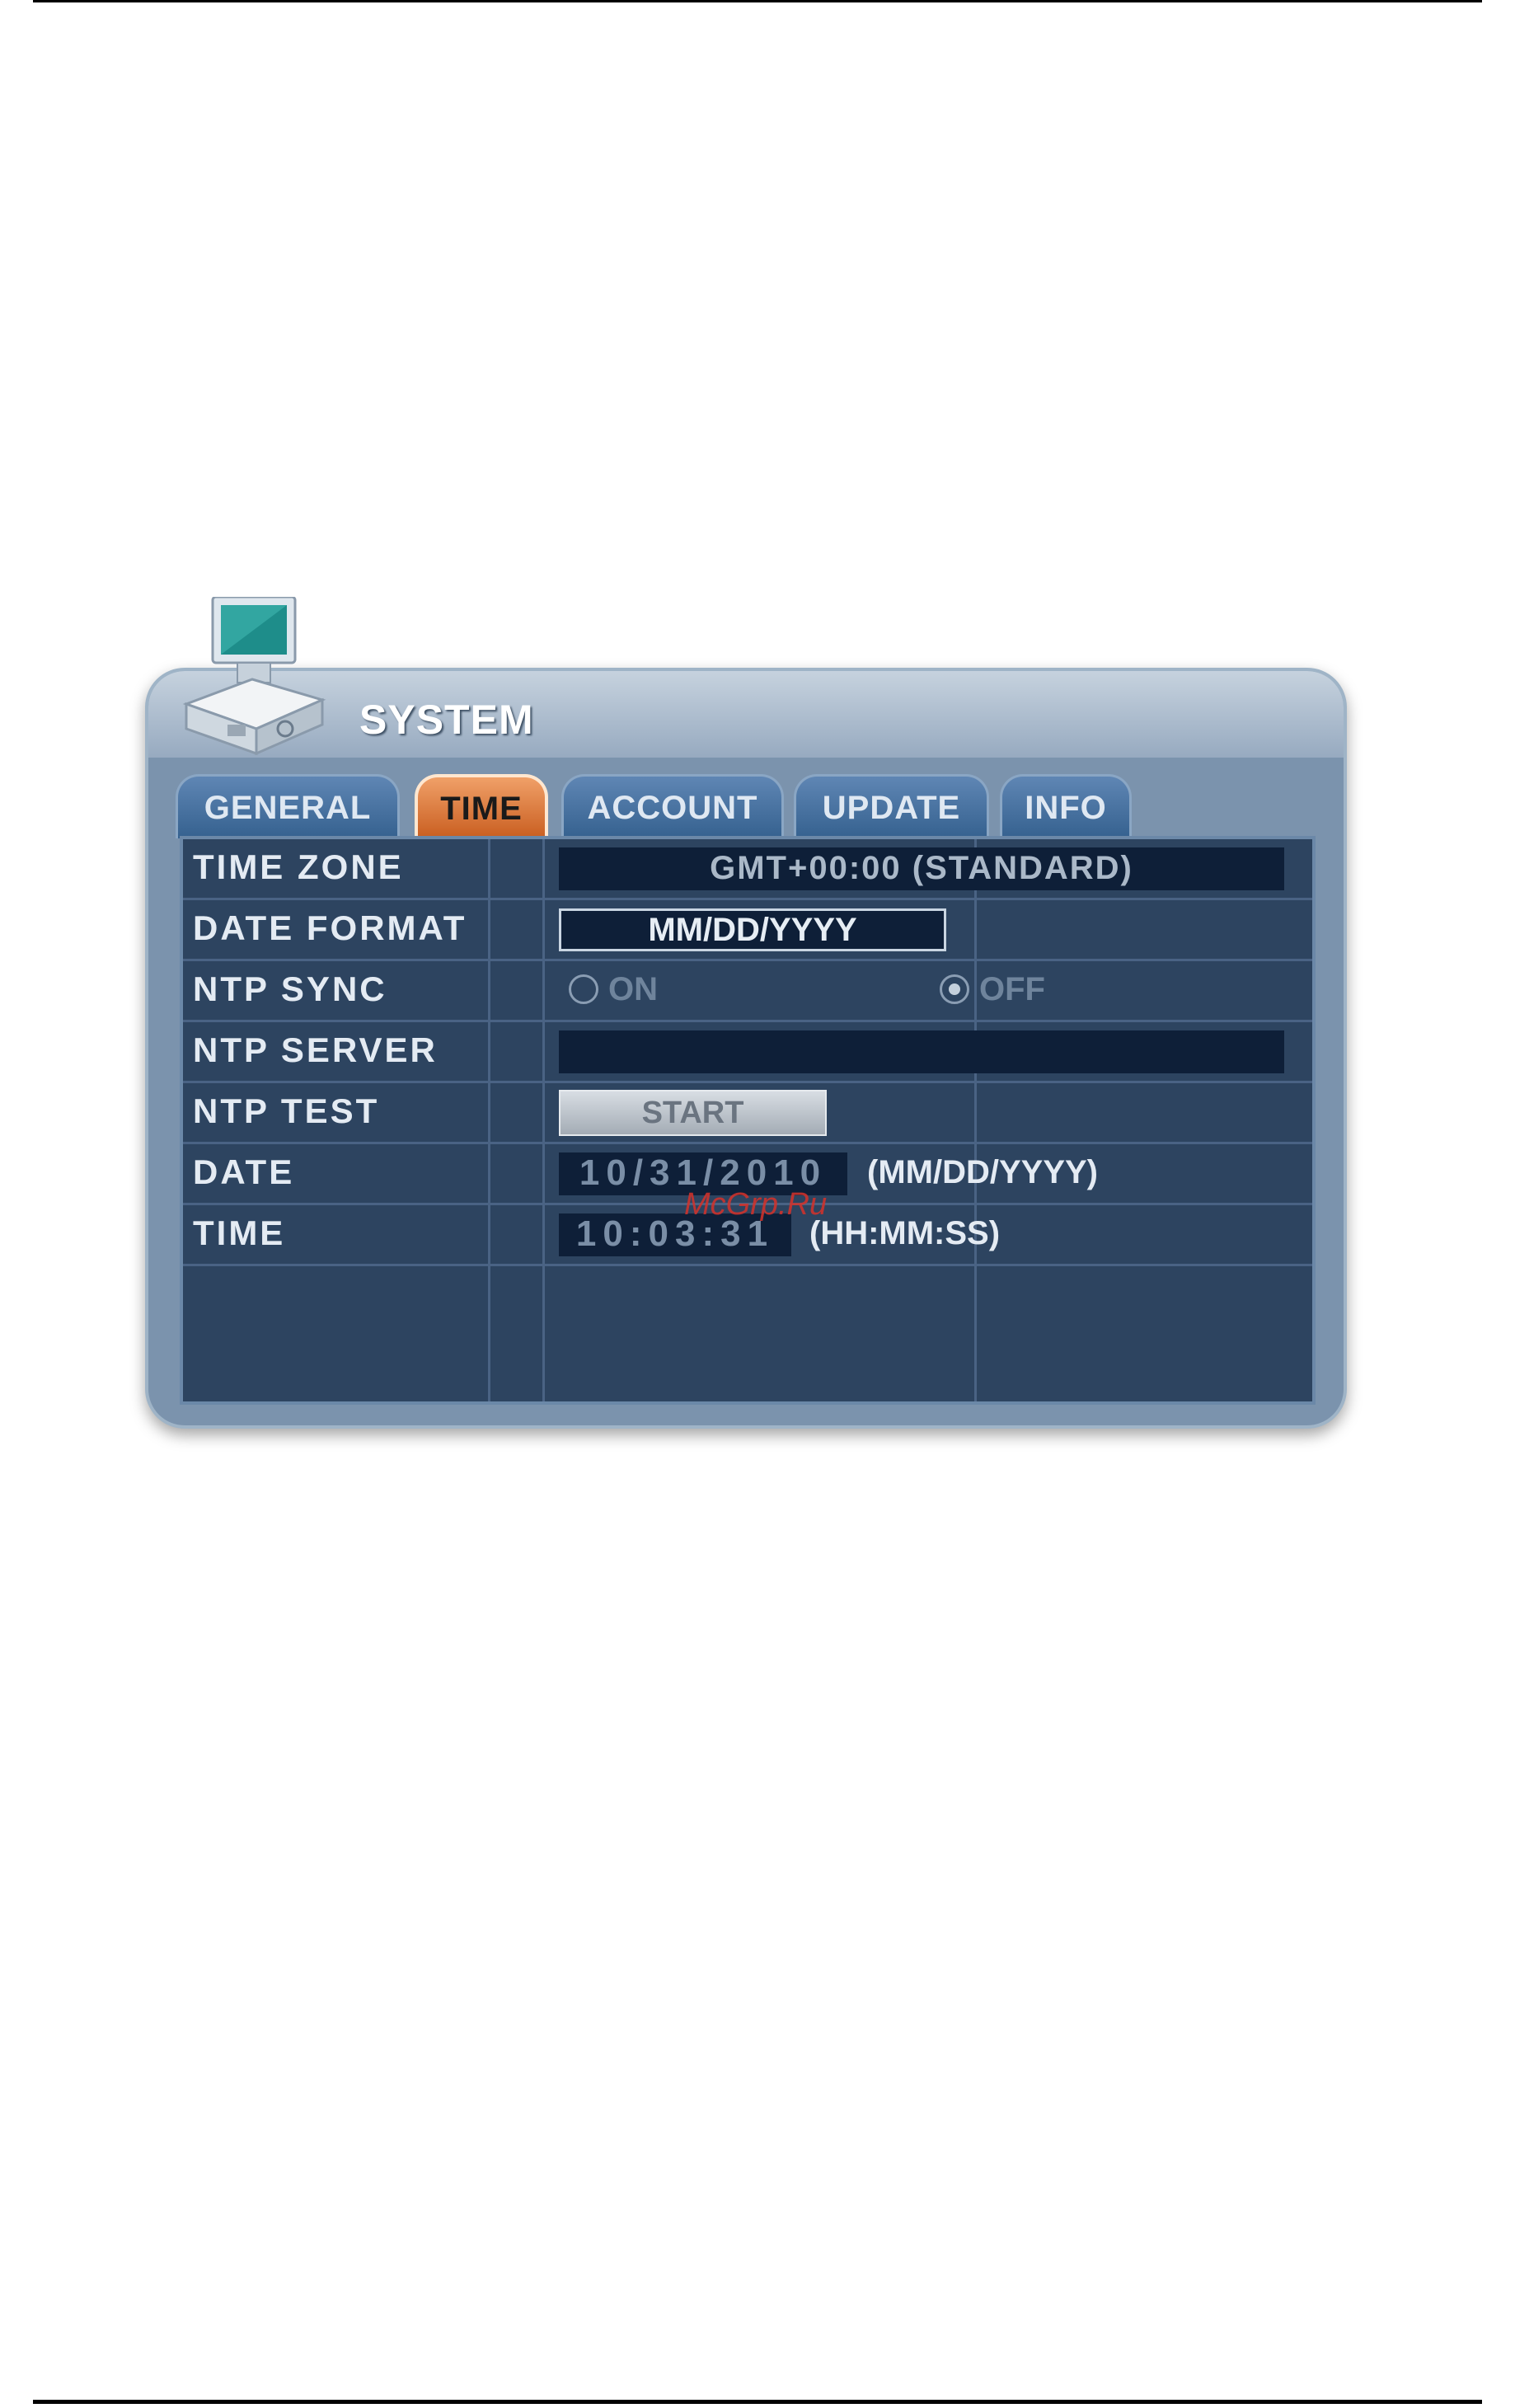  I want to click on ntp-sync-on-radio, so click(583, 989).